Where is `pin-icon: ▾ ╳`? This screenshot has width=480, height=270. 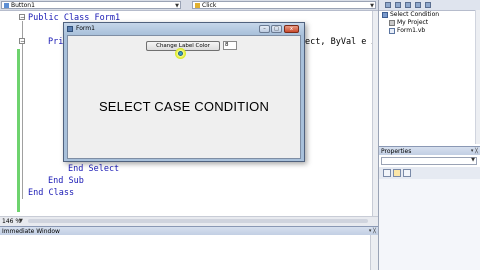 pin-icon: ▾ ╳ is located at coordinates (474, 151).